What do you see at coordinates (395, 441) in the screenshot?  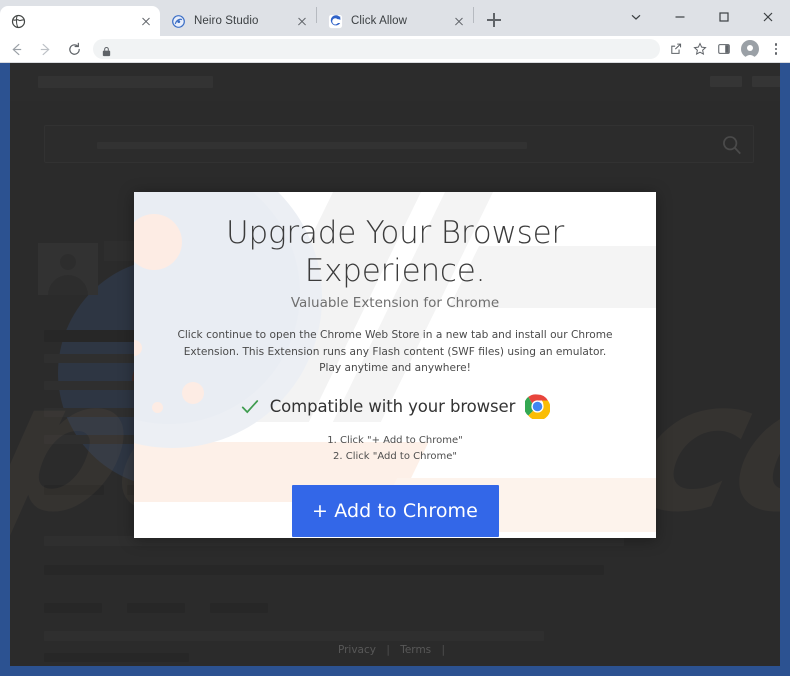 I see `instruction-step: 1. Click "+ Add to Chrome"` at bounding box center [395, 441].